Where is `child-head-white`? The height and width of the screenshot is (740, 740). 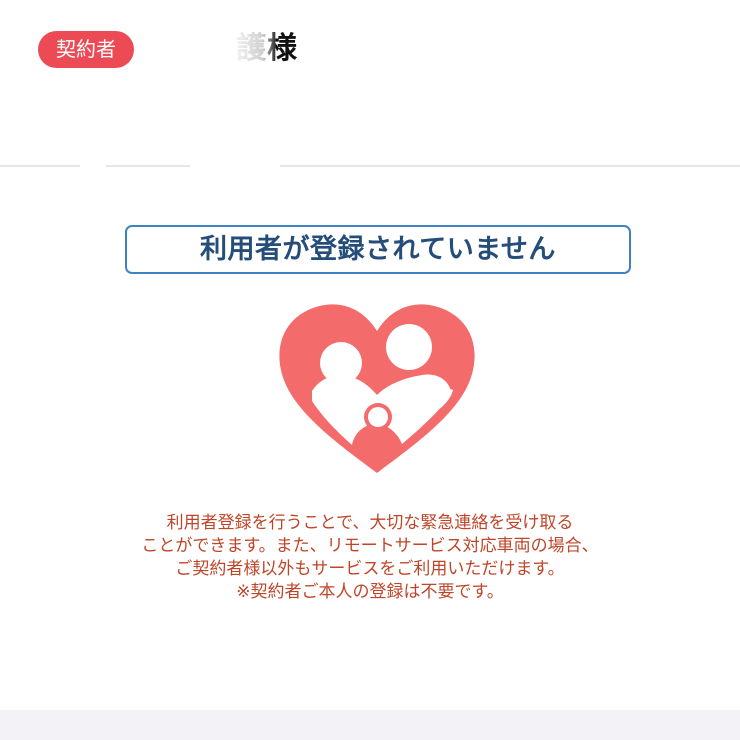 child-head-white is located at coordinates (378, 417).